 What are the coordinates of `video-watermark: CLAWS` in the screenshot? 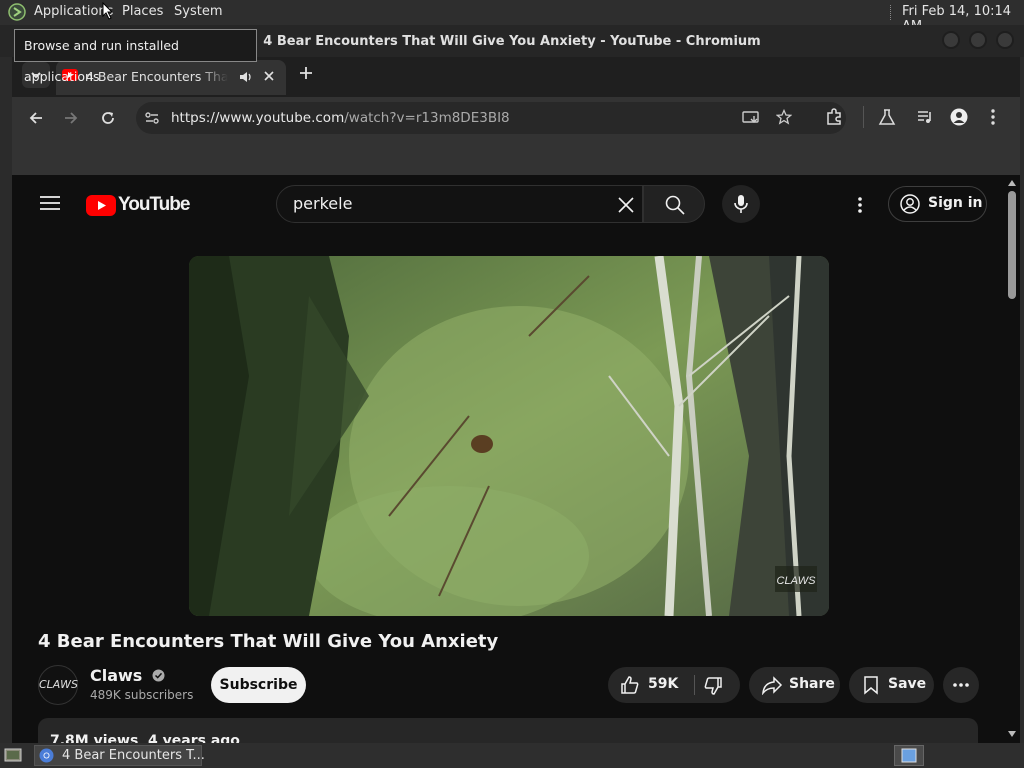 It's located at (797, 581).